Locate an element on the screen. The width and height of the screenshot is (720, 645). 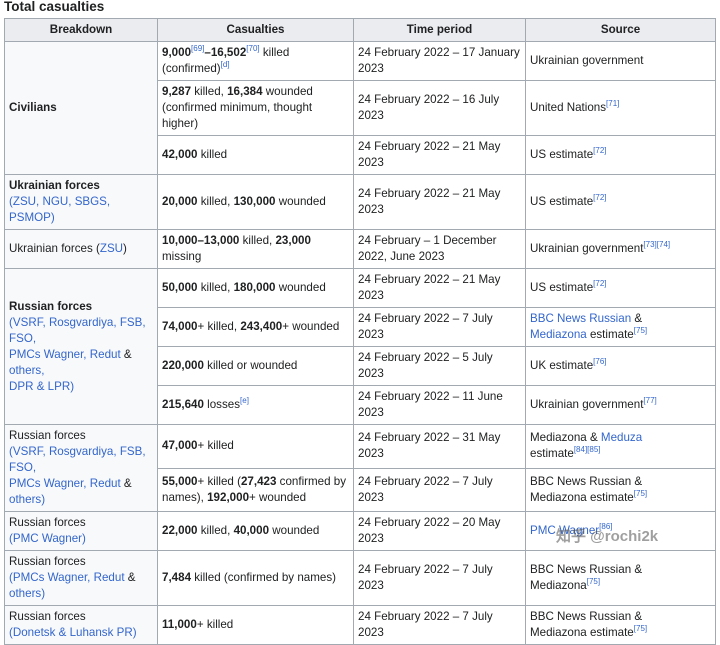
casualties-cell: 22,000 killed, 40,000 wounded is located at coordinates (255, 531).